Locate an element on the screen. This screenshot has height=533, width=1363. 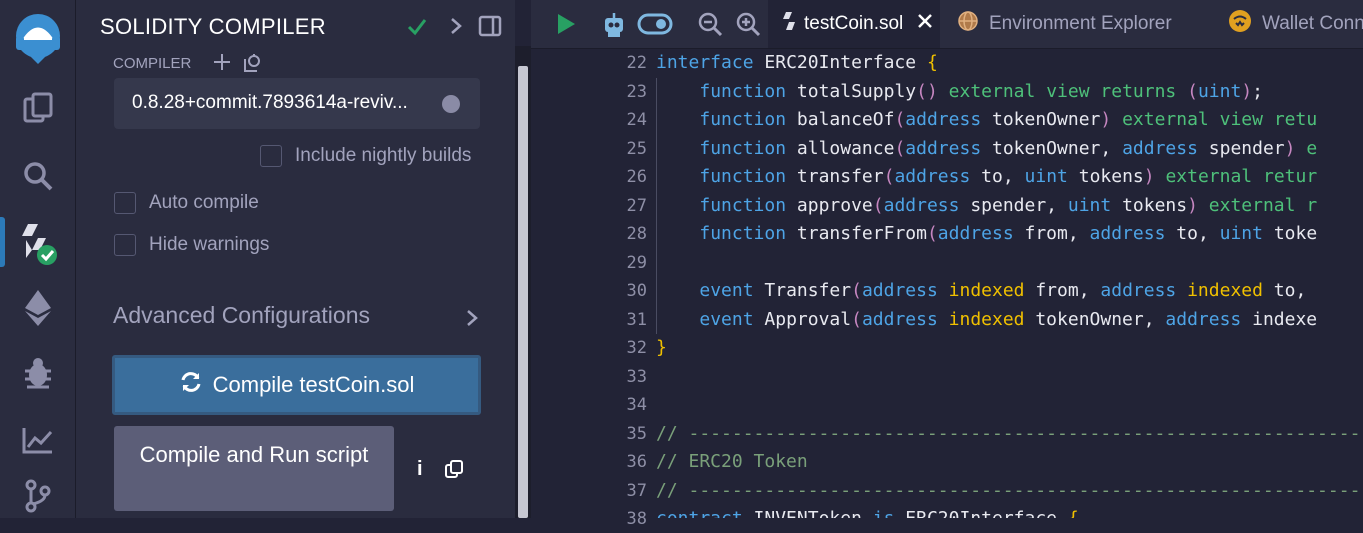
run-icon is located at coordinates (566, 24).